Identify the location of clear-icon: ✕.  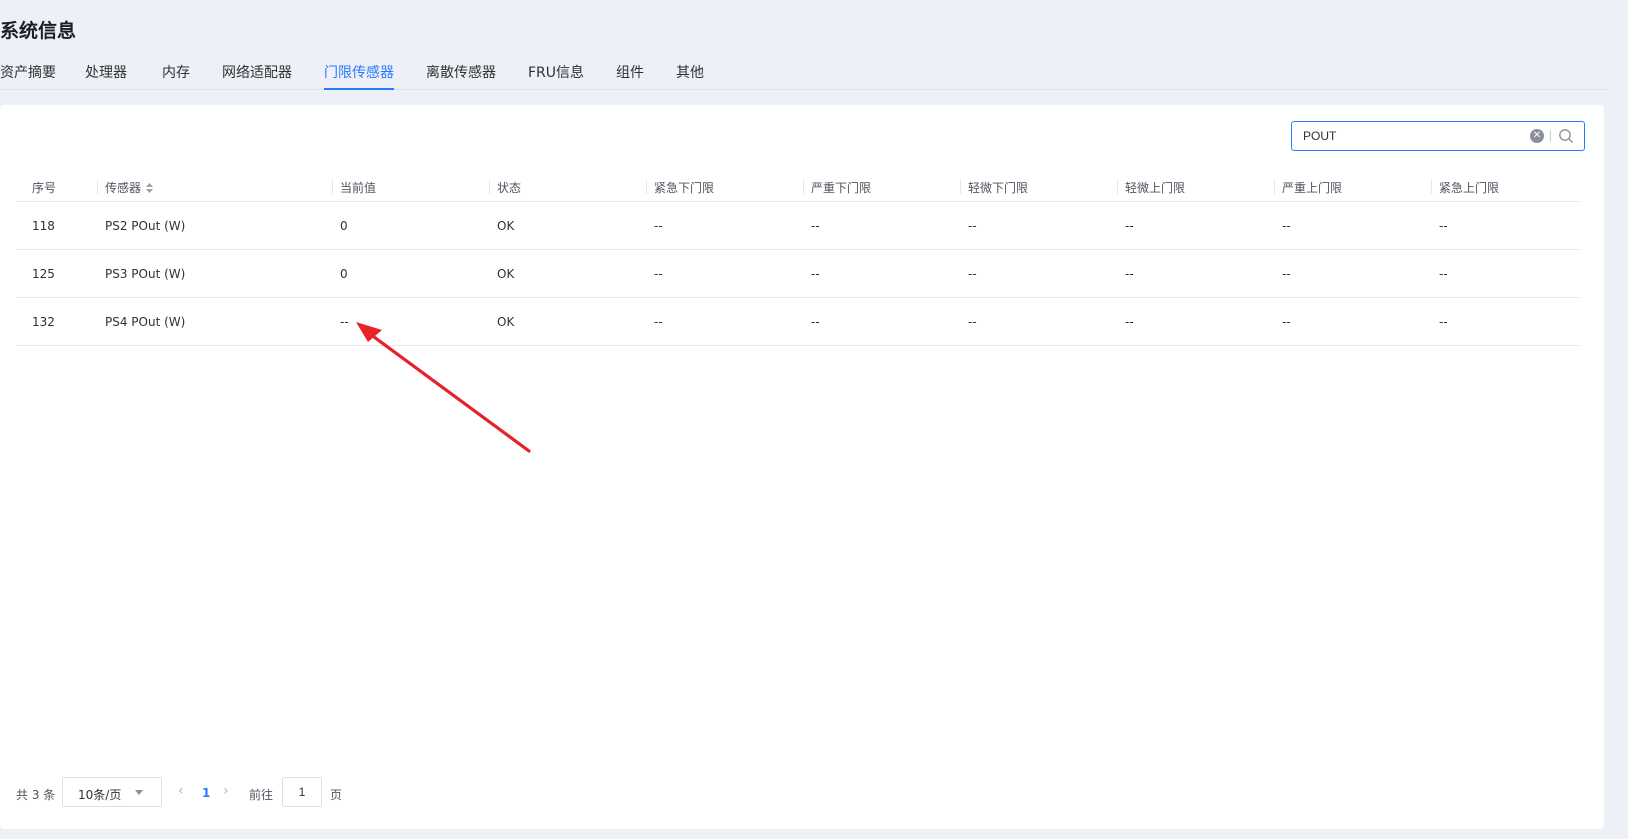
(1537, 136).